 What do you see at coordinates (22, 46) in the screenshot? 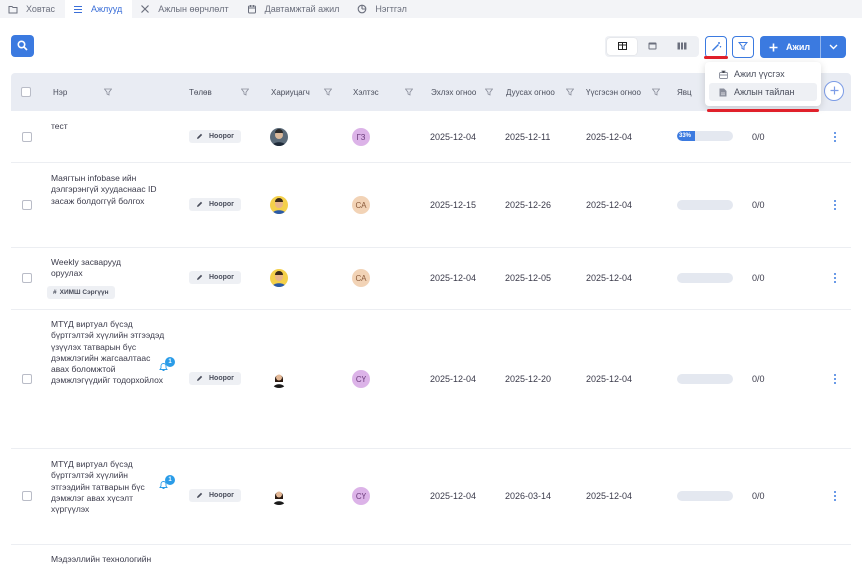
I see `search-button` at bounding box center [22, 46].